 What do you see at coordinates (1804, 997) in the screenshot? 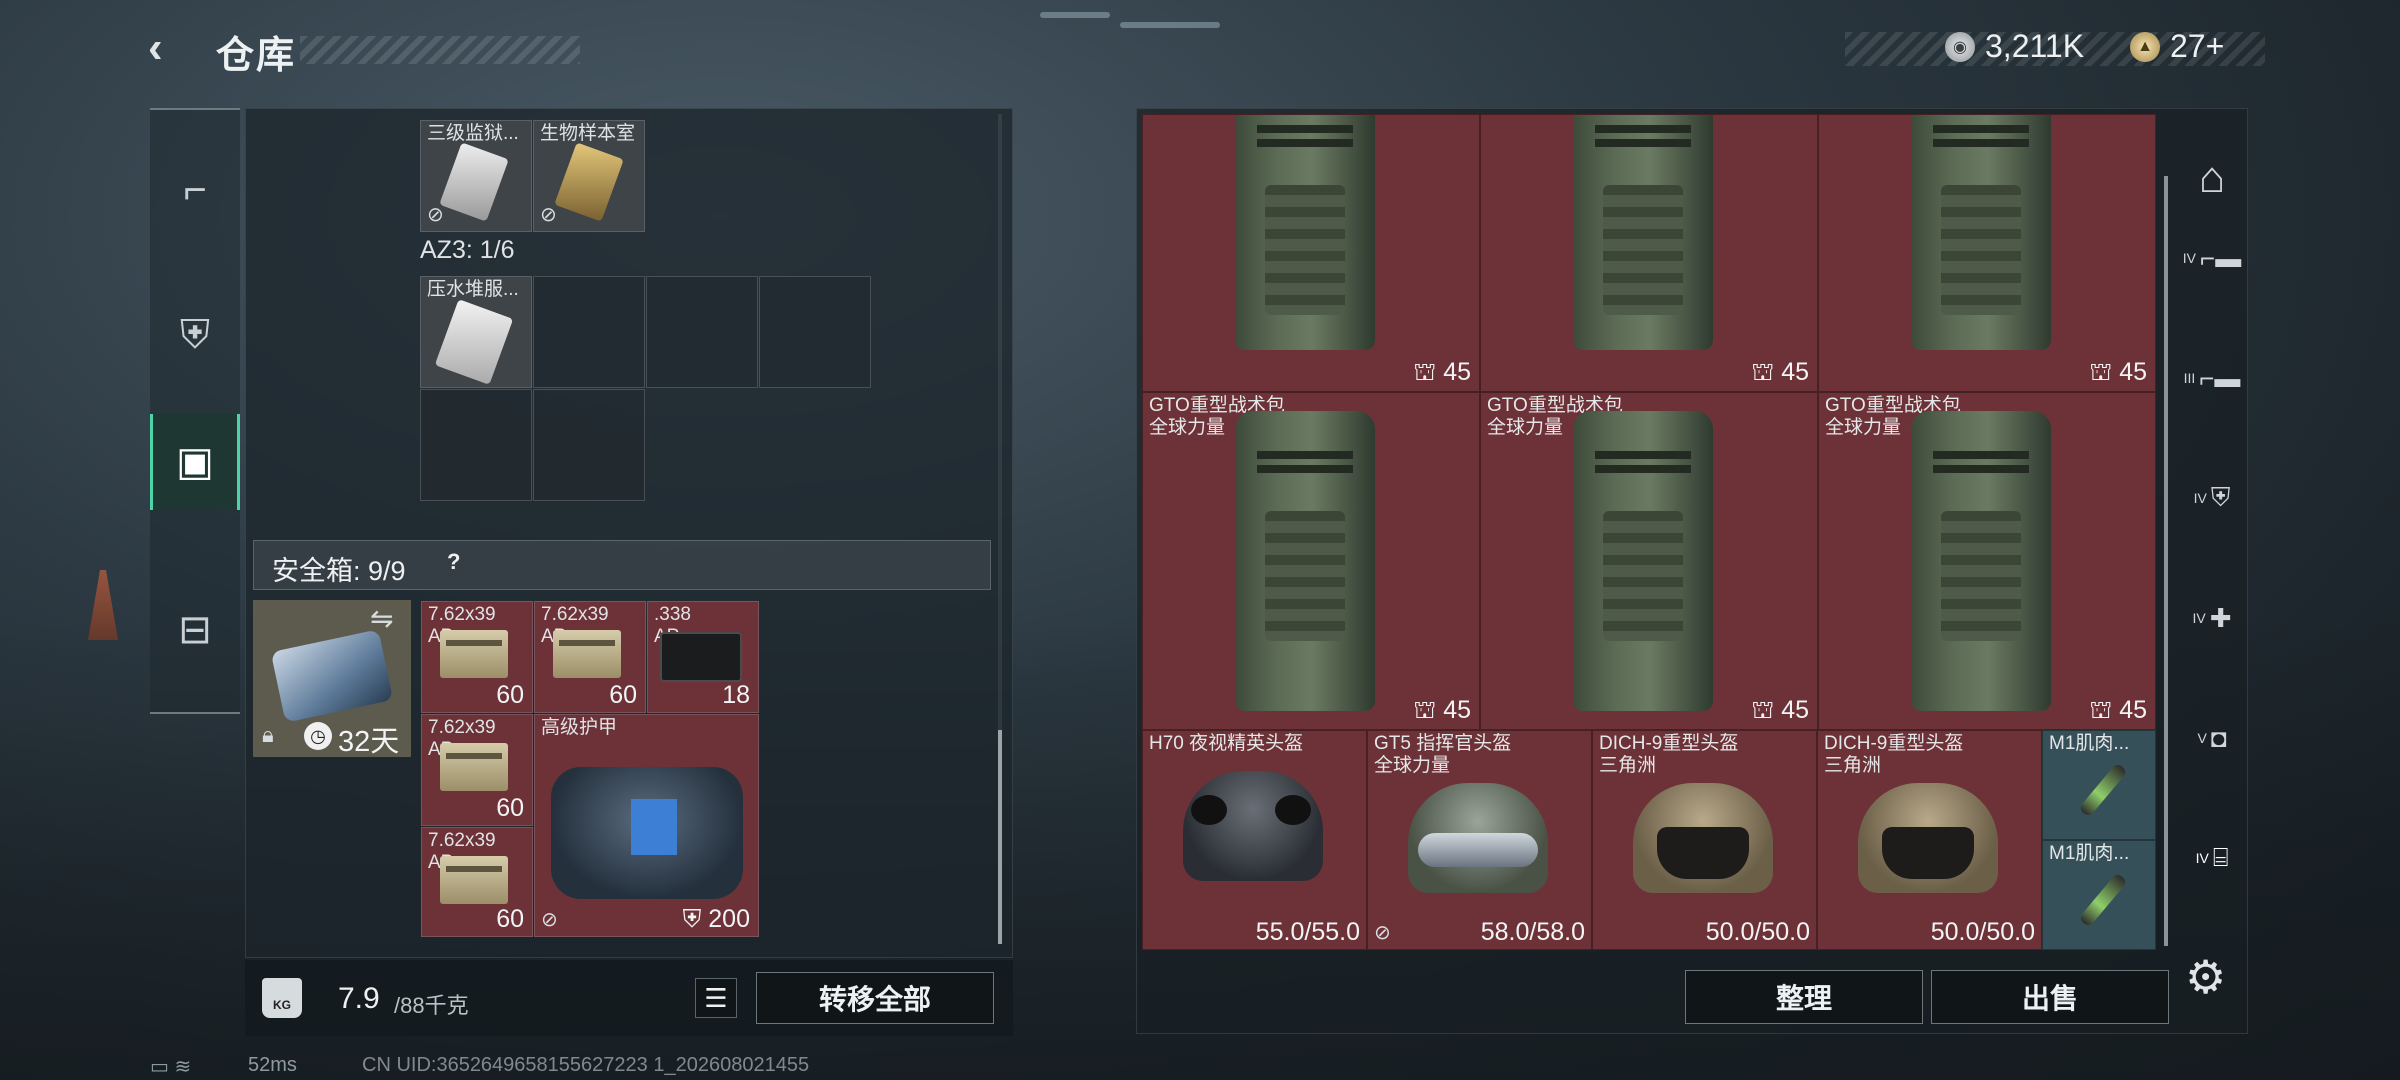
I see `sort-button: 整理` at bounding box center [1804, 997].